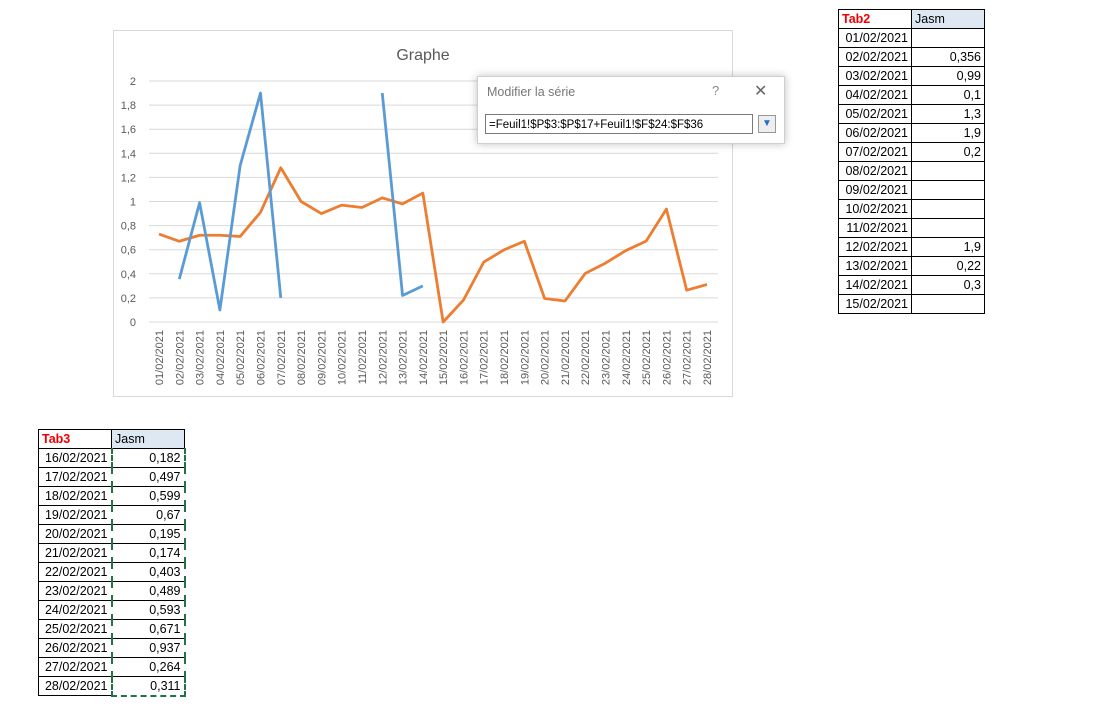 Image resolution: width=1102 pixels, height=718 pixels. Describe the element at coordinates (525, 357) in the screenshot. I see `x-tick-label: 19/02/2021` at that location.